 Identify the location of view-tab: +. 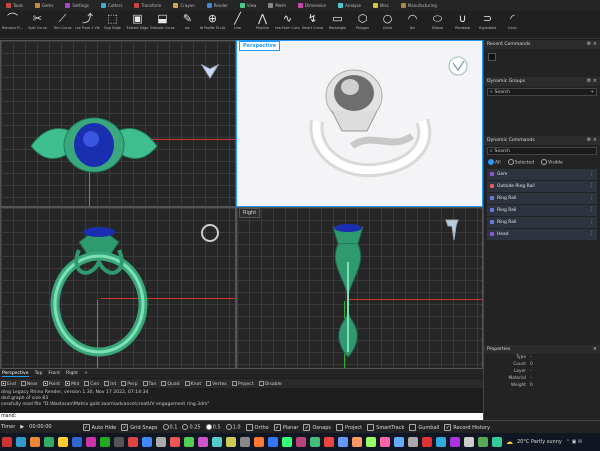
(86, 373).